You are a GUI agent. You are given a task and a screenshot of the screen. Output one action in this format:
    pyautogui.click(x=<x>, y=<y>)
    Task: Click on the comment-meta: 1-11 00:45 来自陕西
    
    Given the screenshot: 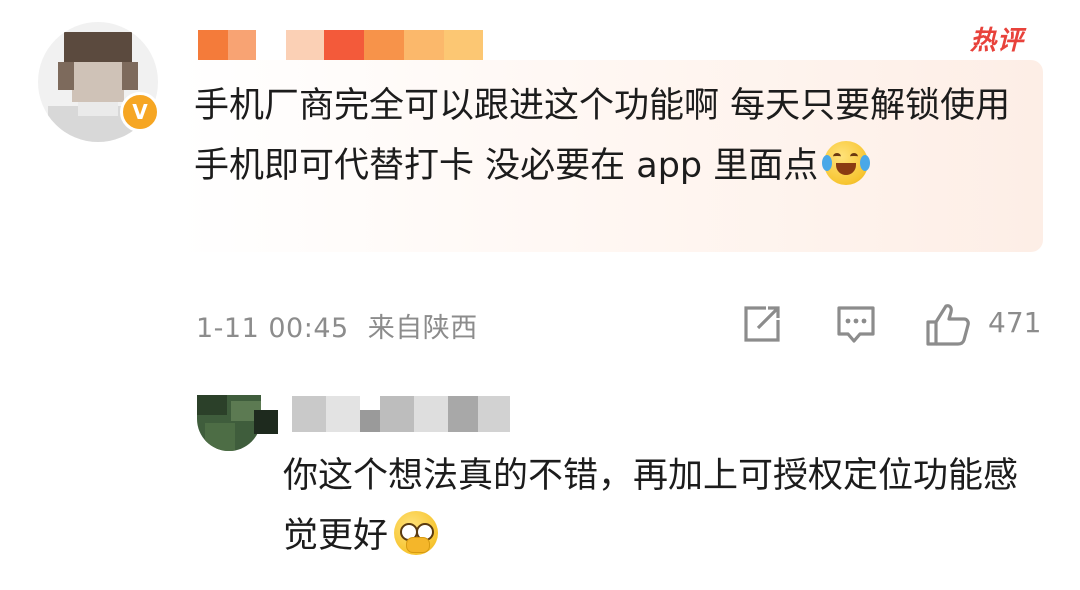 What is the action you would take?
    pyautogui.click(x=337, y=325)
    